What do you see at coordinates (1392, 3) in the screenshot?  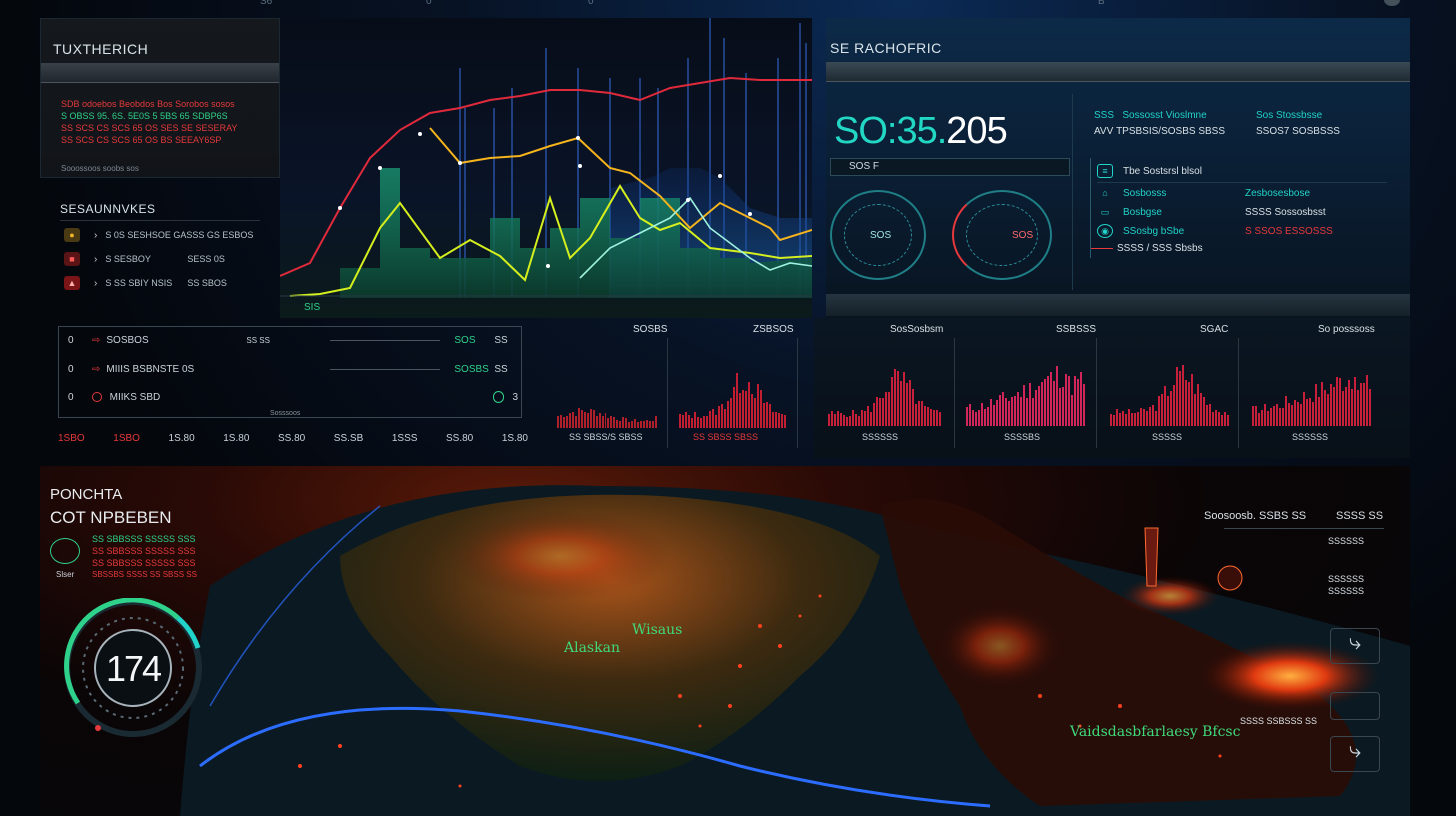 I see `window-dot-icon` at bounding box center [1392, 3].